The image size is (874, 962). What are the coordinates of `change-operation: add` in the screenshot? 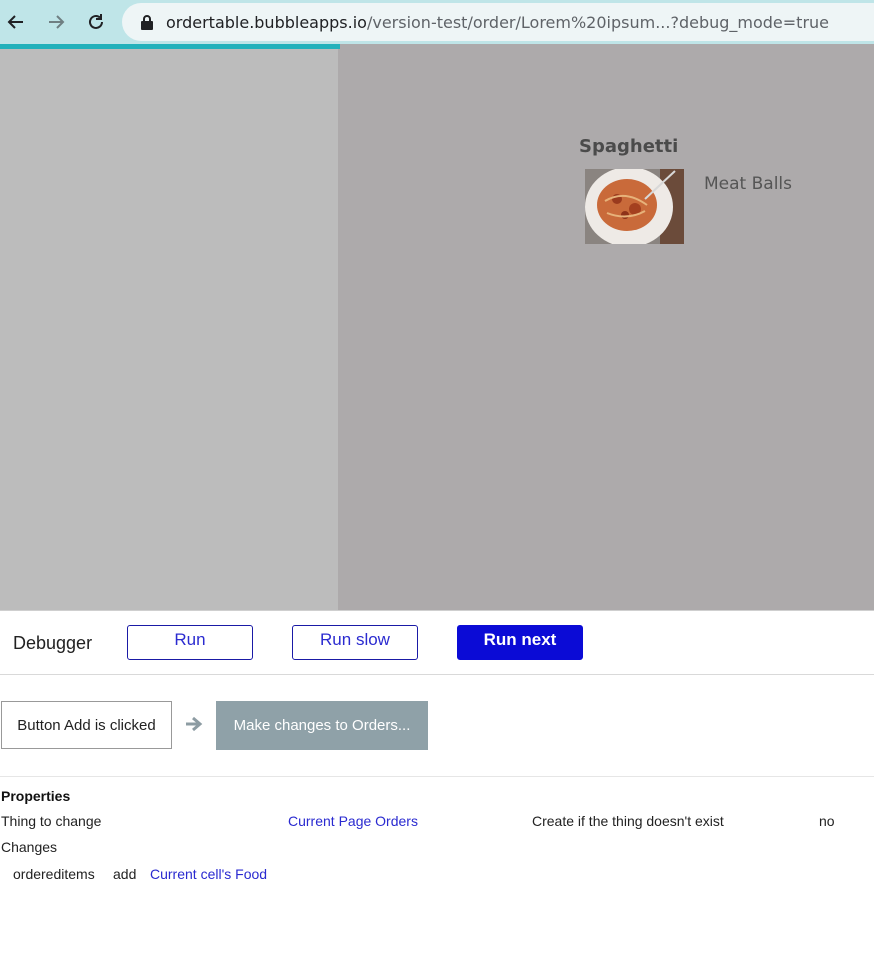 It's located at (125, 874).